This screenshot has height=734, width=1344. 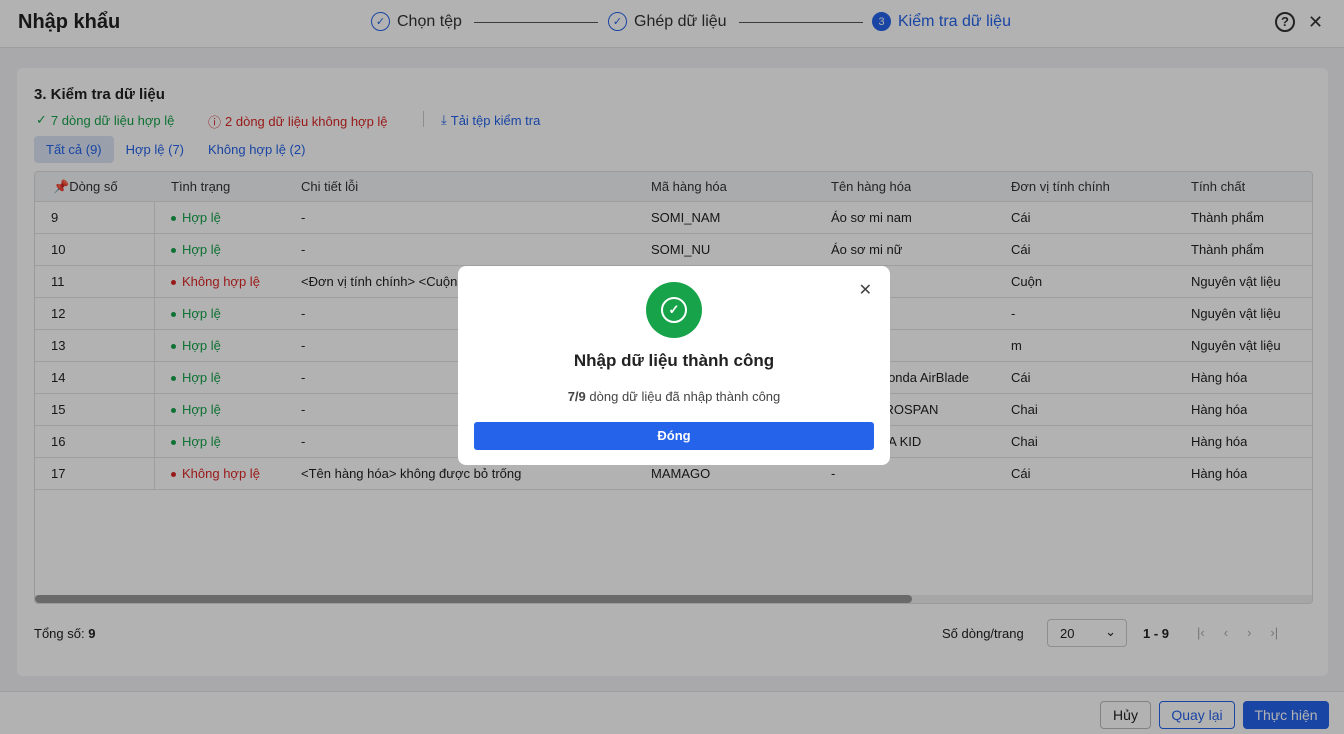 I want to click on dialog-message: 7/9 dòng dữ liệu đã nhập thành công, so click(x=674, y=396).